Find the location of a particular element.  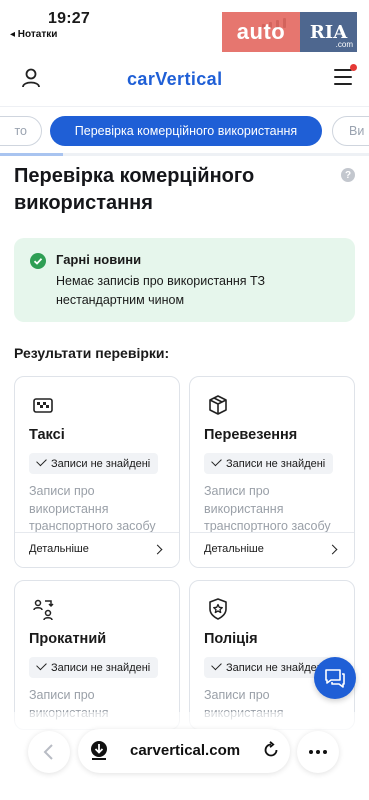

url-text: carvertical.com is located at coordinates (185, 750).